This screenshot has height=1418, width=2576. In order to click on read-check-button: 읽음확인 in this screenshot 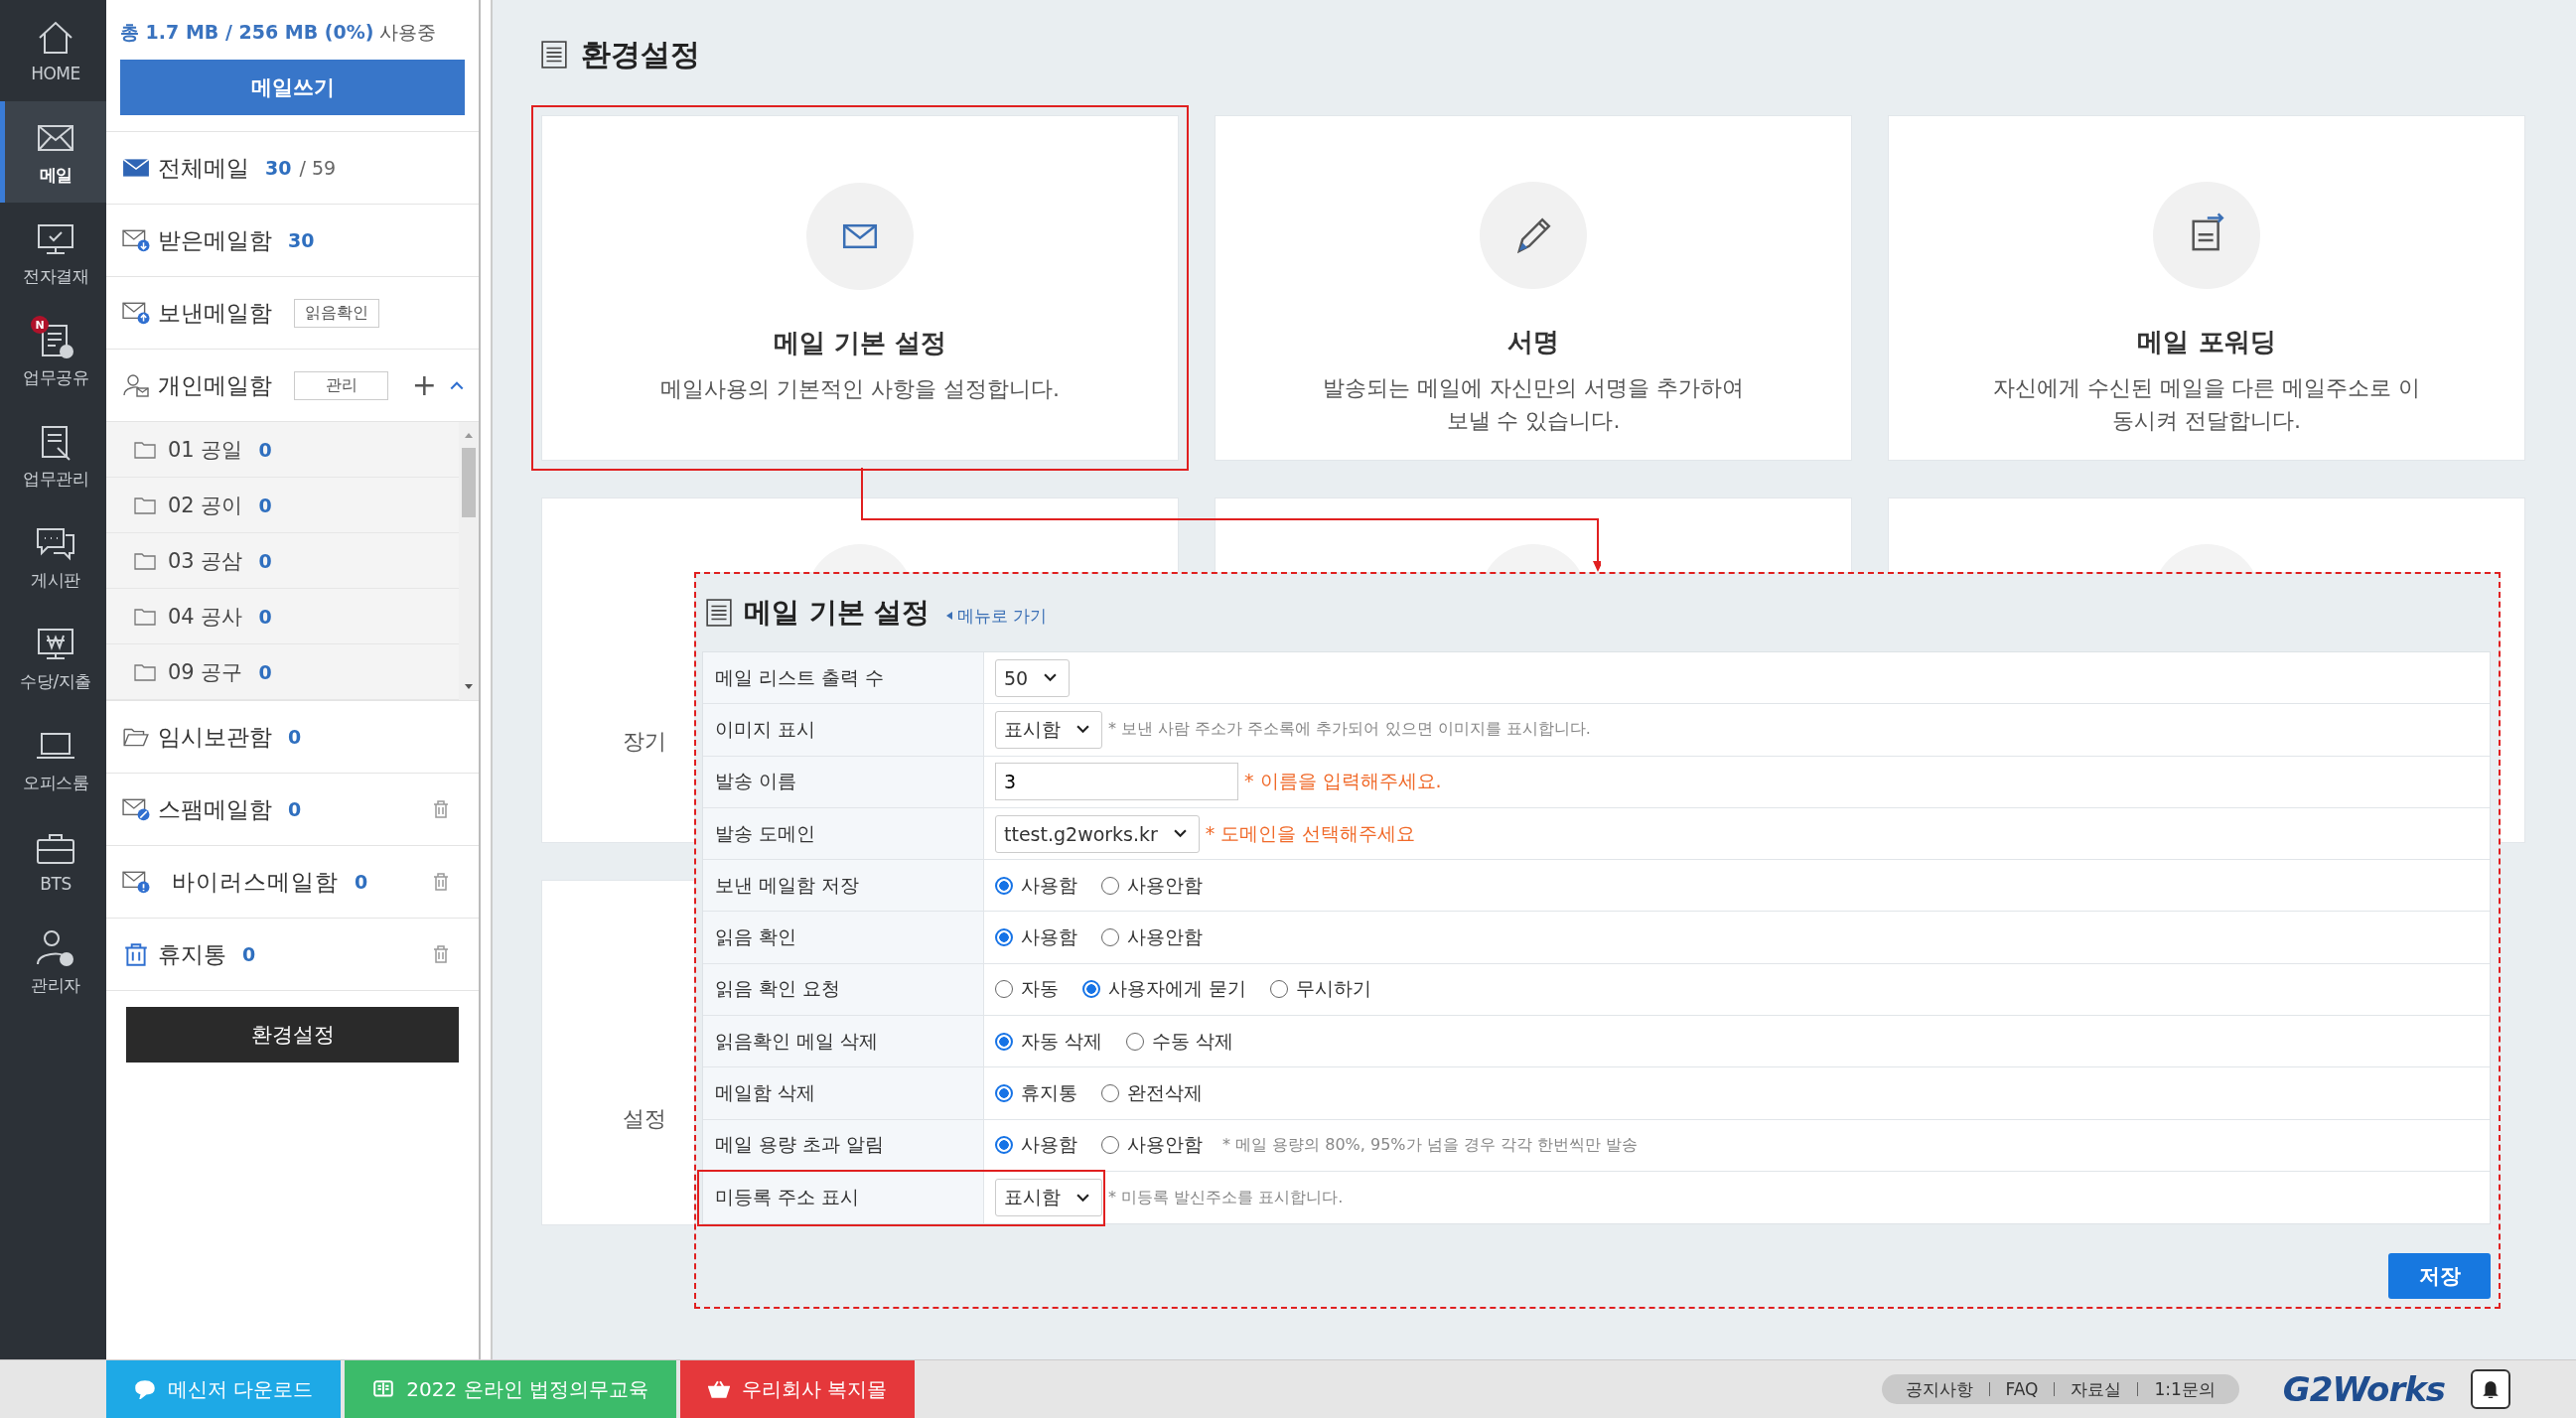, I will do `click(336, 313)`.